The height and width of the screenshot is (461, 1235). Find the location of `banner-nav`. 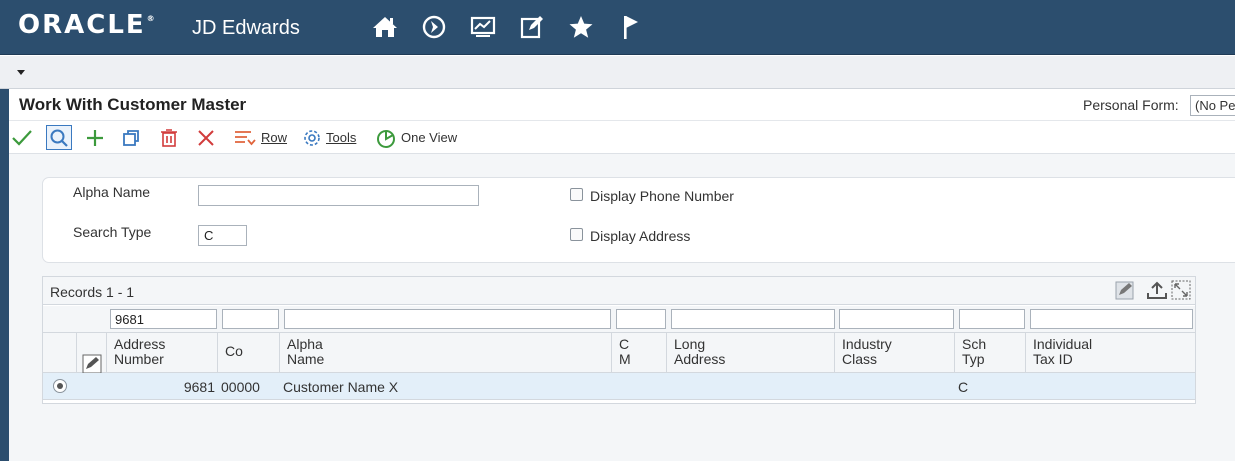

banner-nav is located at coordinates (519, 27).